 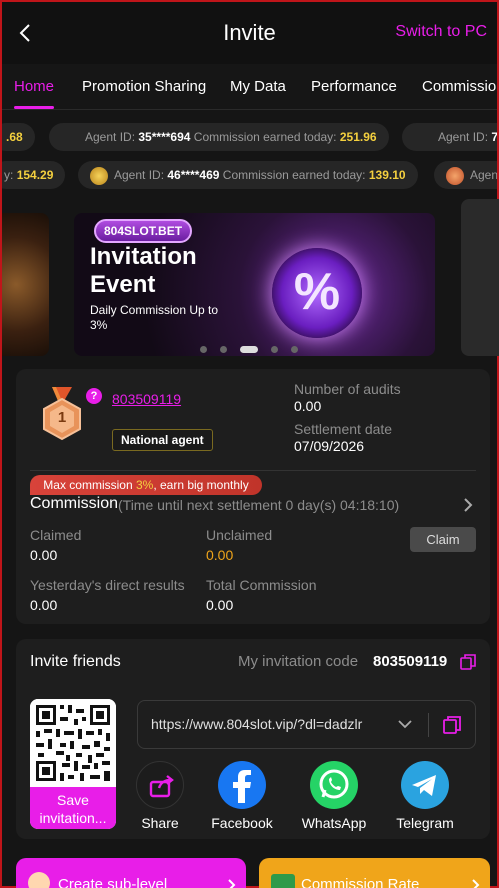 I want to click on facebook-button: Facebook, so click(x=242, y=796).